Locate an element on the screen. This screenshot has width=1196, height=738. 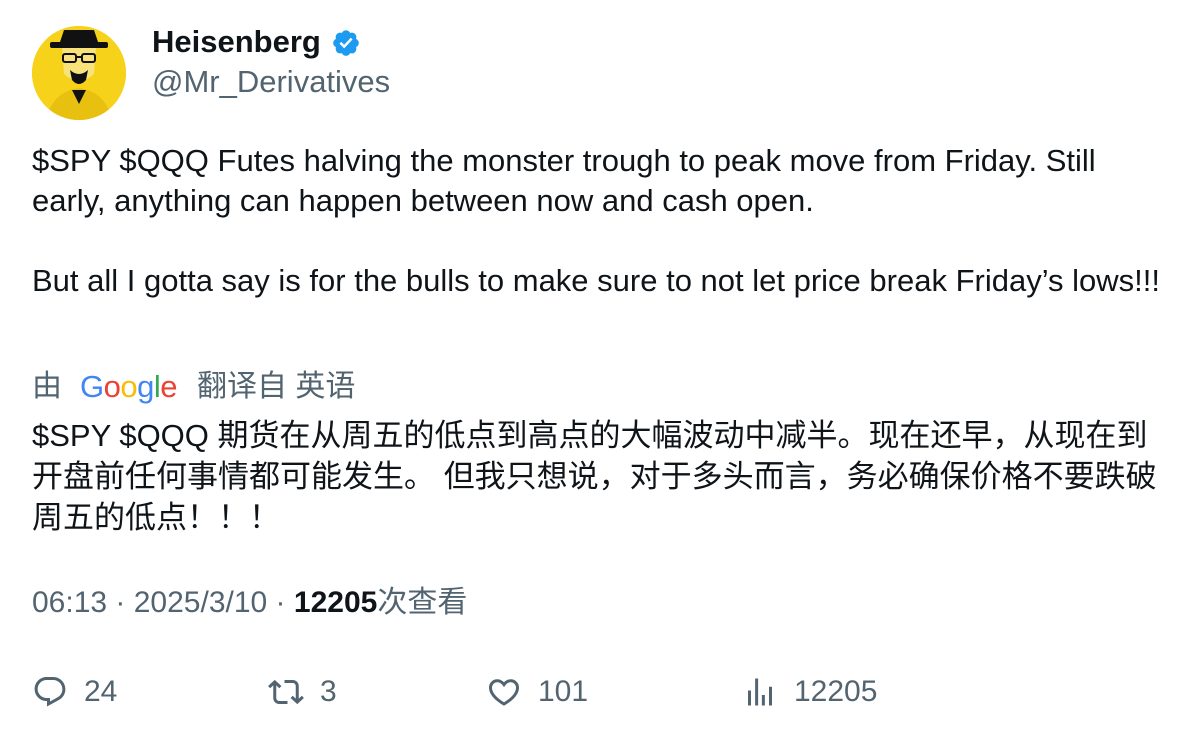
analytics-icon is located at coordinates (760, 692).